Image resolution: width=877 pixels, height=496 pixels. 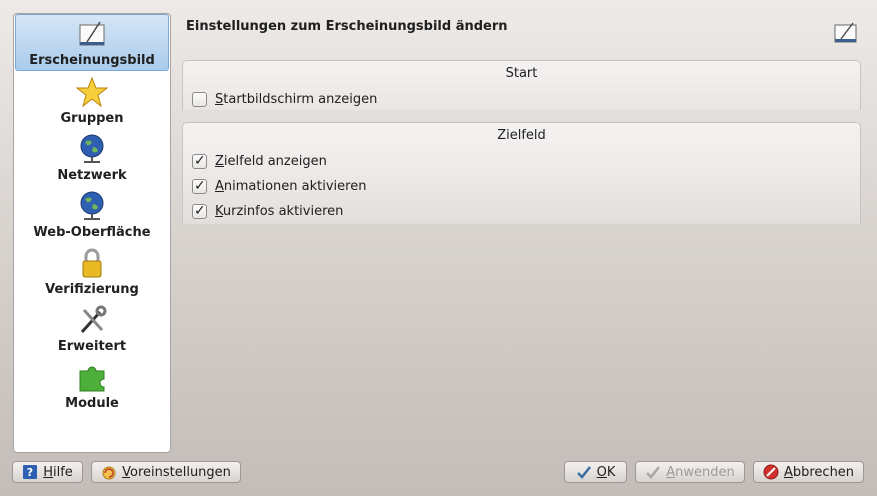 I want to click on button-label: Hilfe, so click(x=58, y=472).